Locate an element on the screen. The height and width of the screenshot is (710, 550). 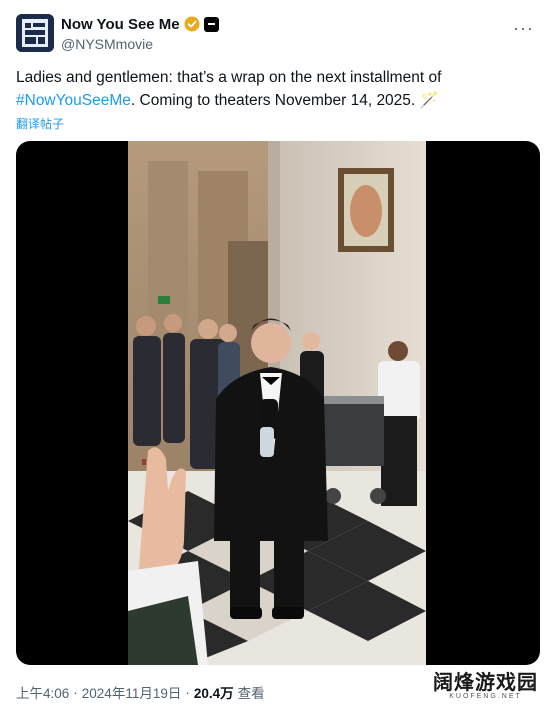
tweet-header: Now You See Me @NYSMmovie ··· is located at coordinates (275, 34).